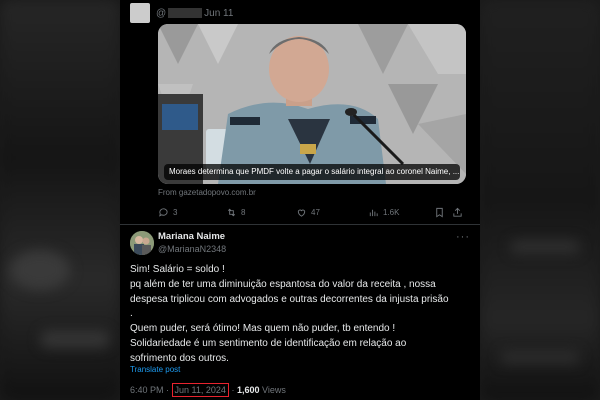  I want to click on analytics-icon, so click(373, 212).